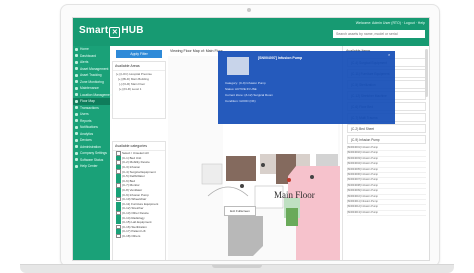  Describe the element at coordinates (249, 95) in the screenshot. I see `popup-line: Current Zone: (Z-12) Surgical Room` at that location.